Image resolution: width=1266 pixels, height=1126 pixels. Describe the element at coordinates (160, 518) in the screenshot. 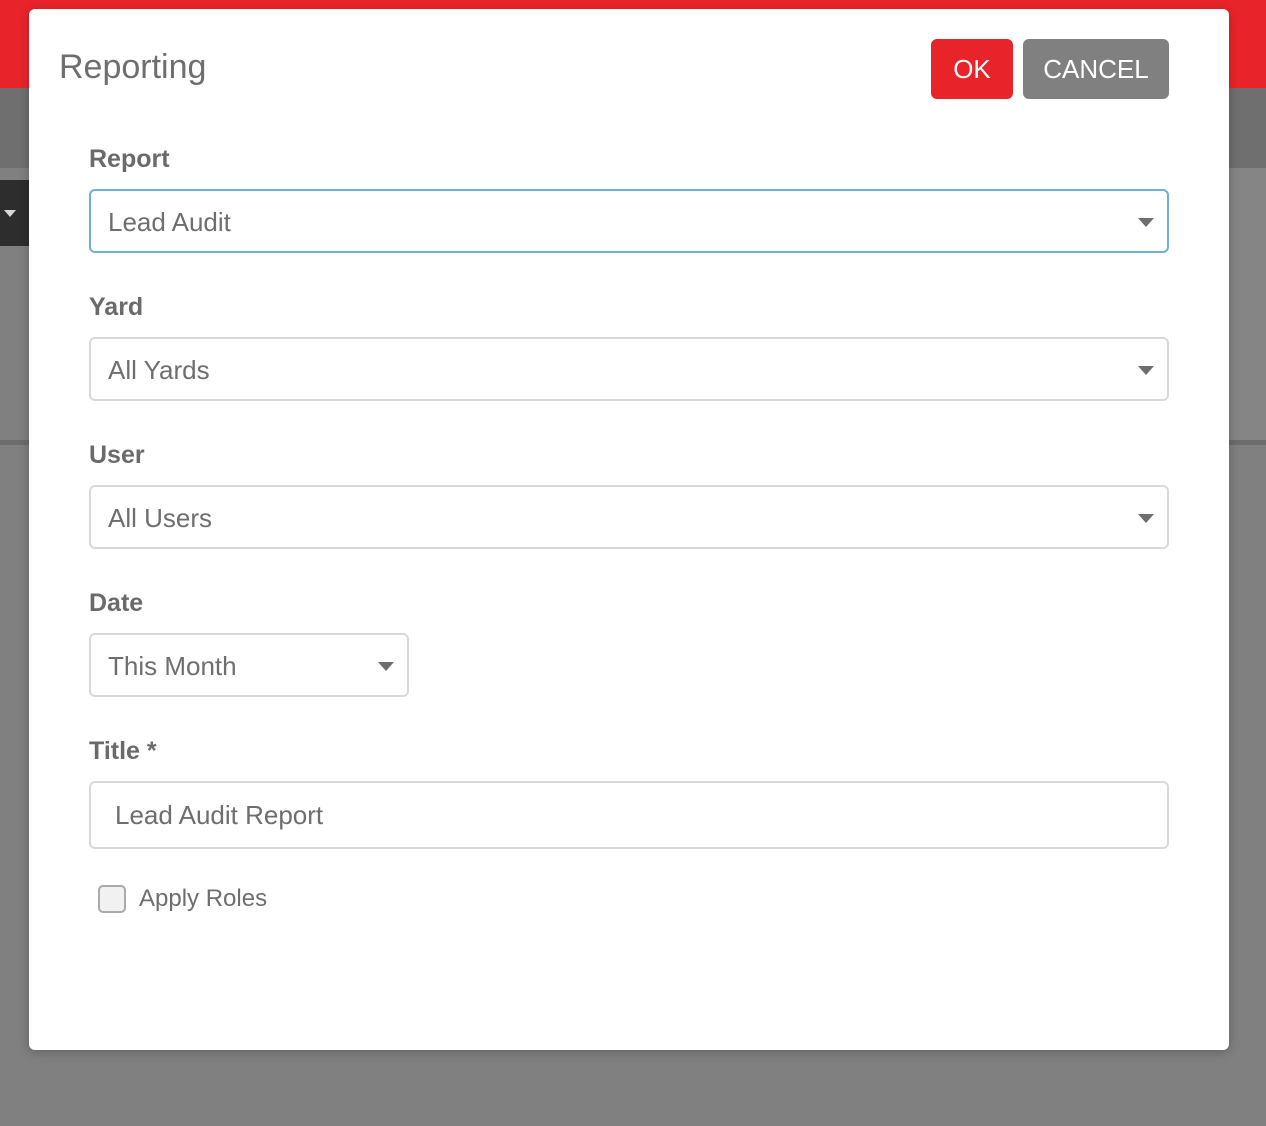

I see `user-select-value: All Users` at that location.